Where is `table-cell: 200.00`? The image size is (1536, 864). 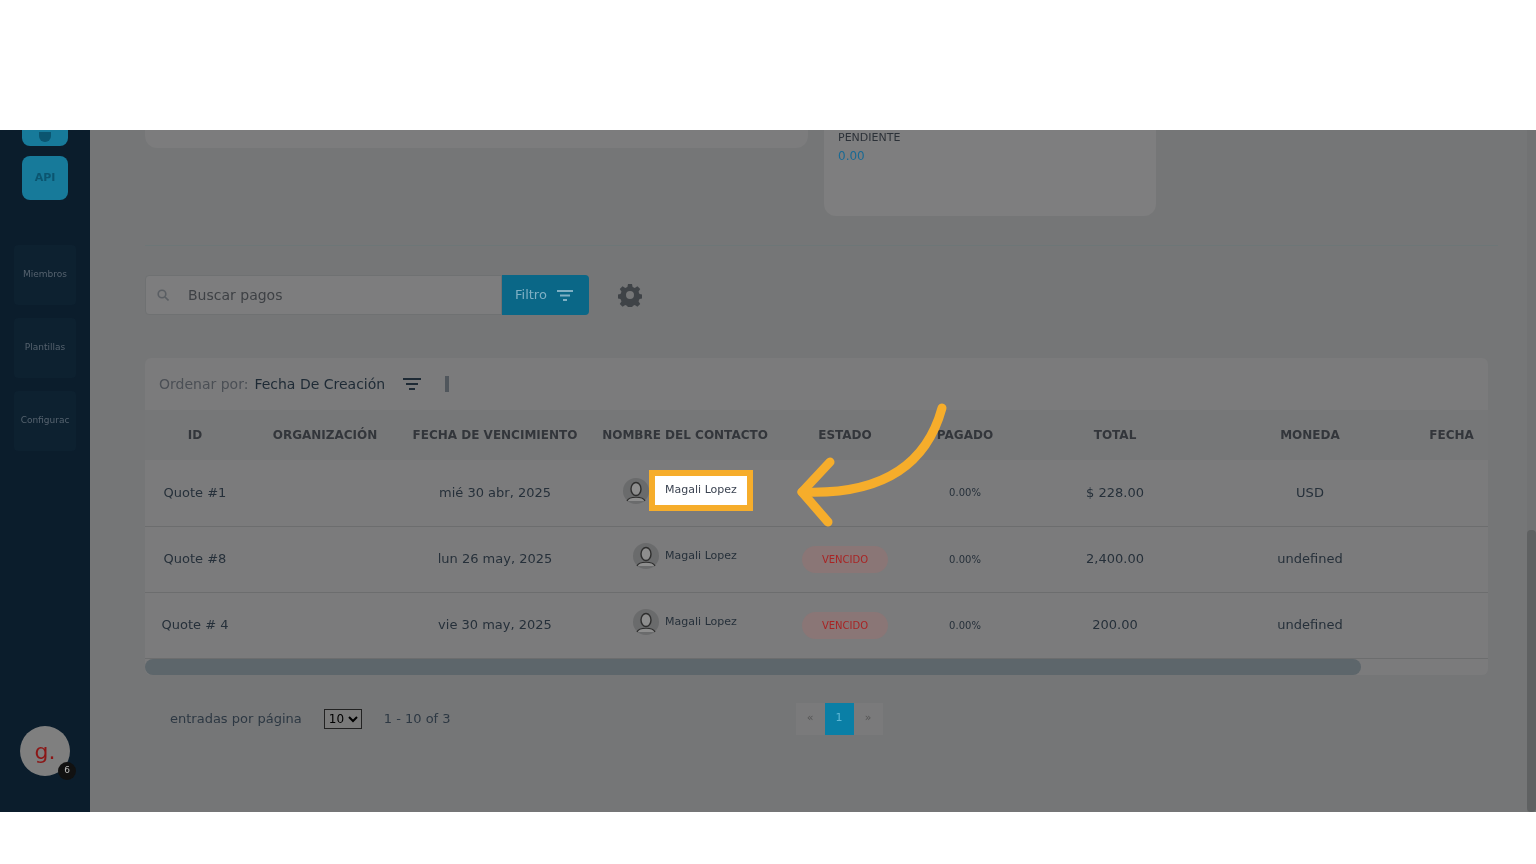
table-cell: 200.00 is located at coordinates (1115, 625).